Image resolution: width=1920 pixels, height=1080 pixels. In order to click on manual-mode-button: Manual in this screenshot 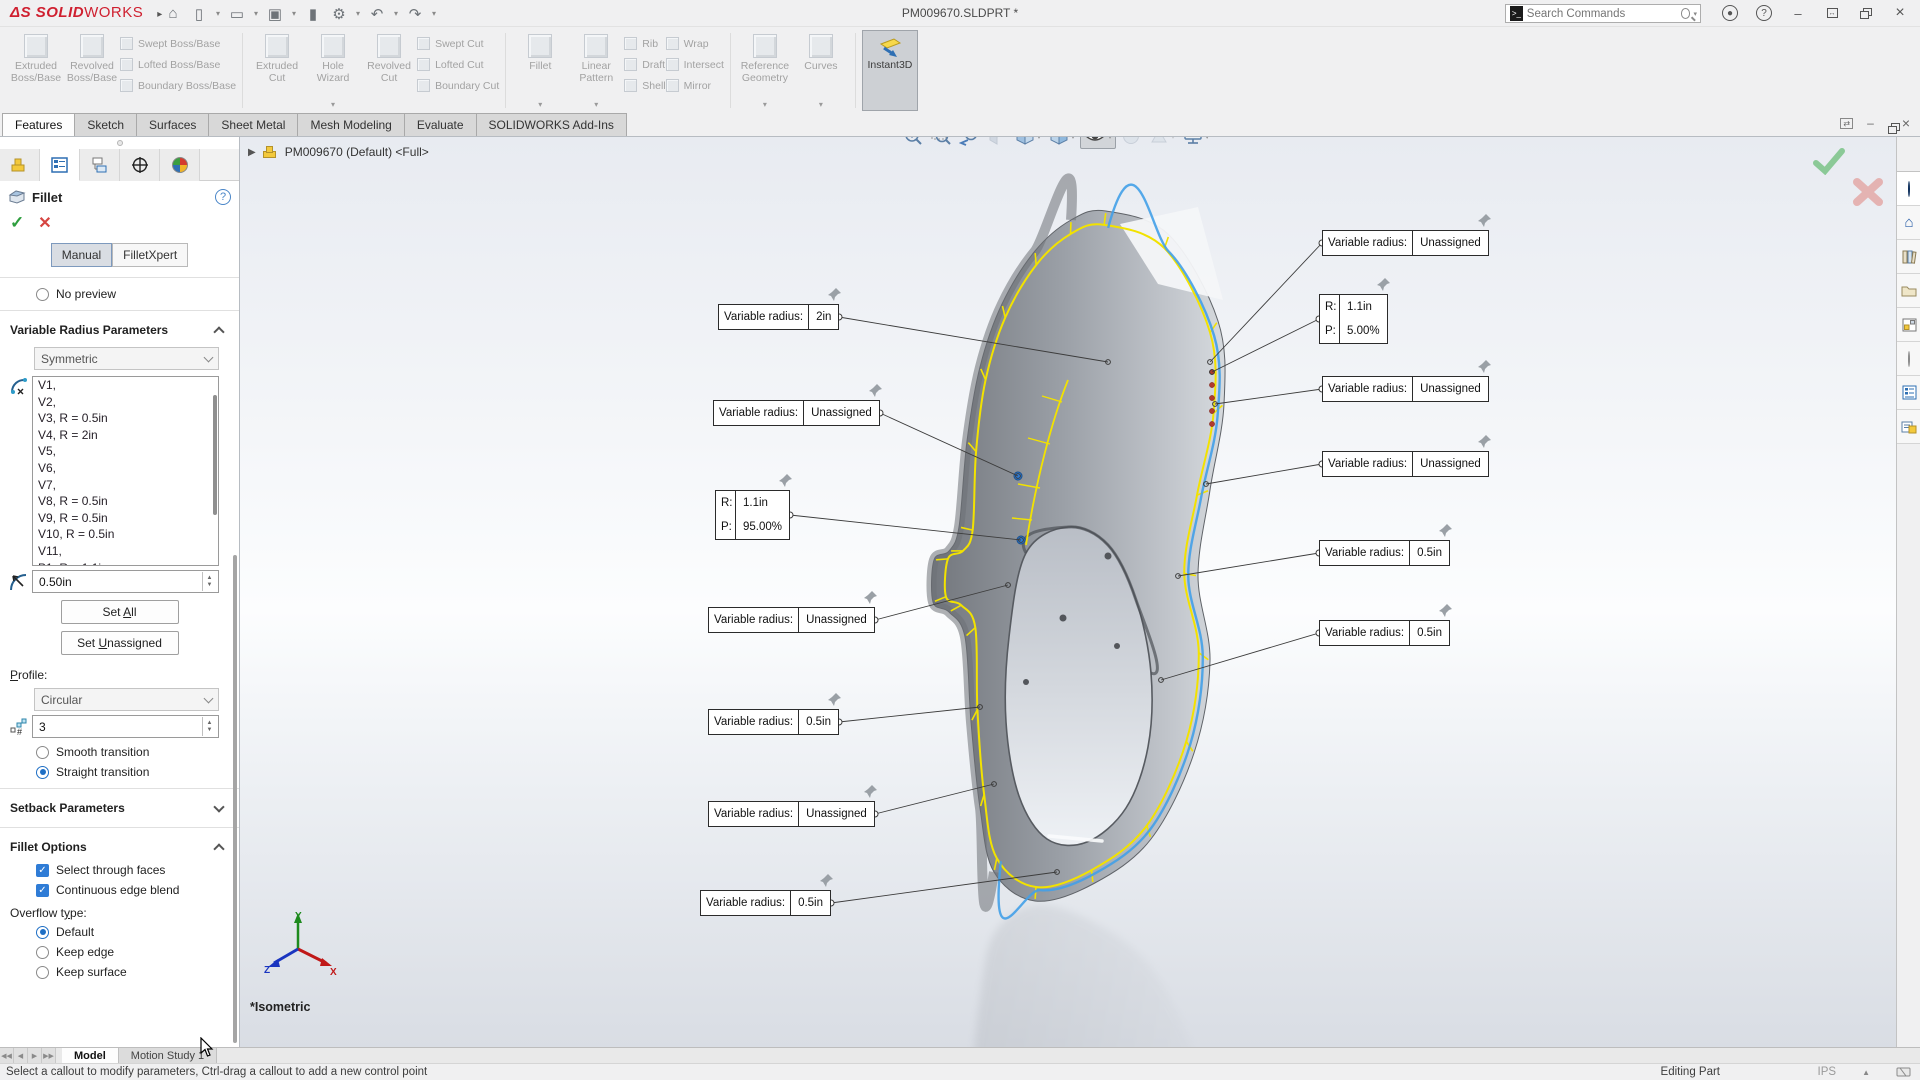, I will do `click(81, 255)`.